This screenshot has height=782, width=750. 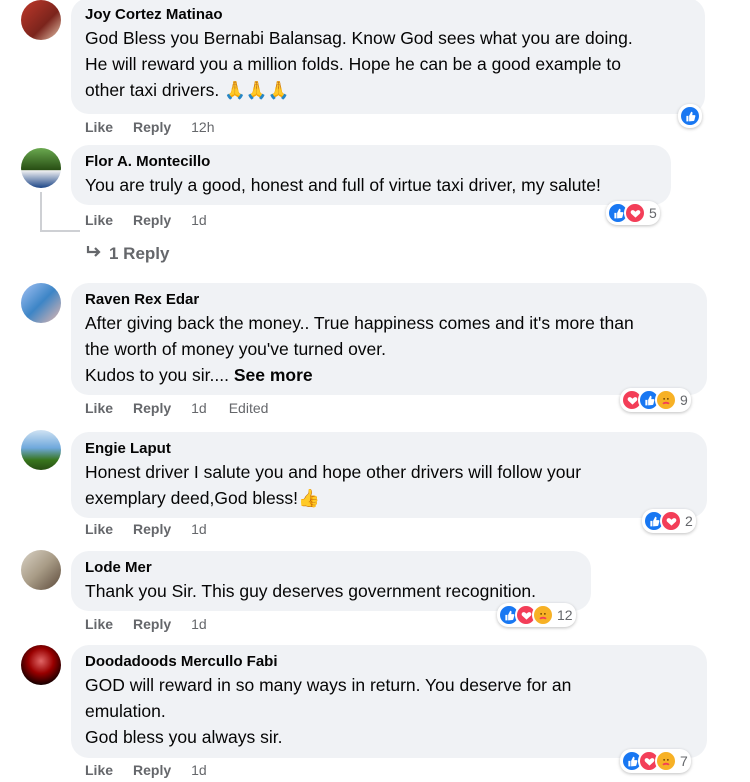 I want to click on edited-label: Edited, so click(x=248, y=408).